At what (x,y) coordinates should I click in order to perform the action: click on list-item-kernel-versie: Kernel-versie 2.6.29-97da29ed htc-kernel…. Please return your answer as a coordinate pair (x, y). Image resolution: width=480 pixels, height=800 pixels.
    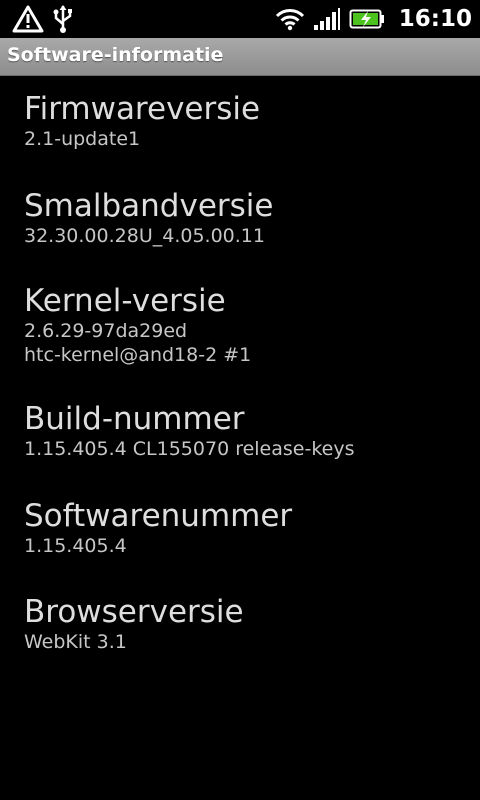
    Looking at the image, I should click on (244, 325).